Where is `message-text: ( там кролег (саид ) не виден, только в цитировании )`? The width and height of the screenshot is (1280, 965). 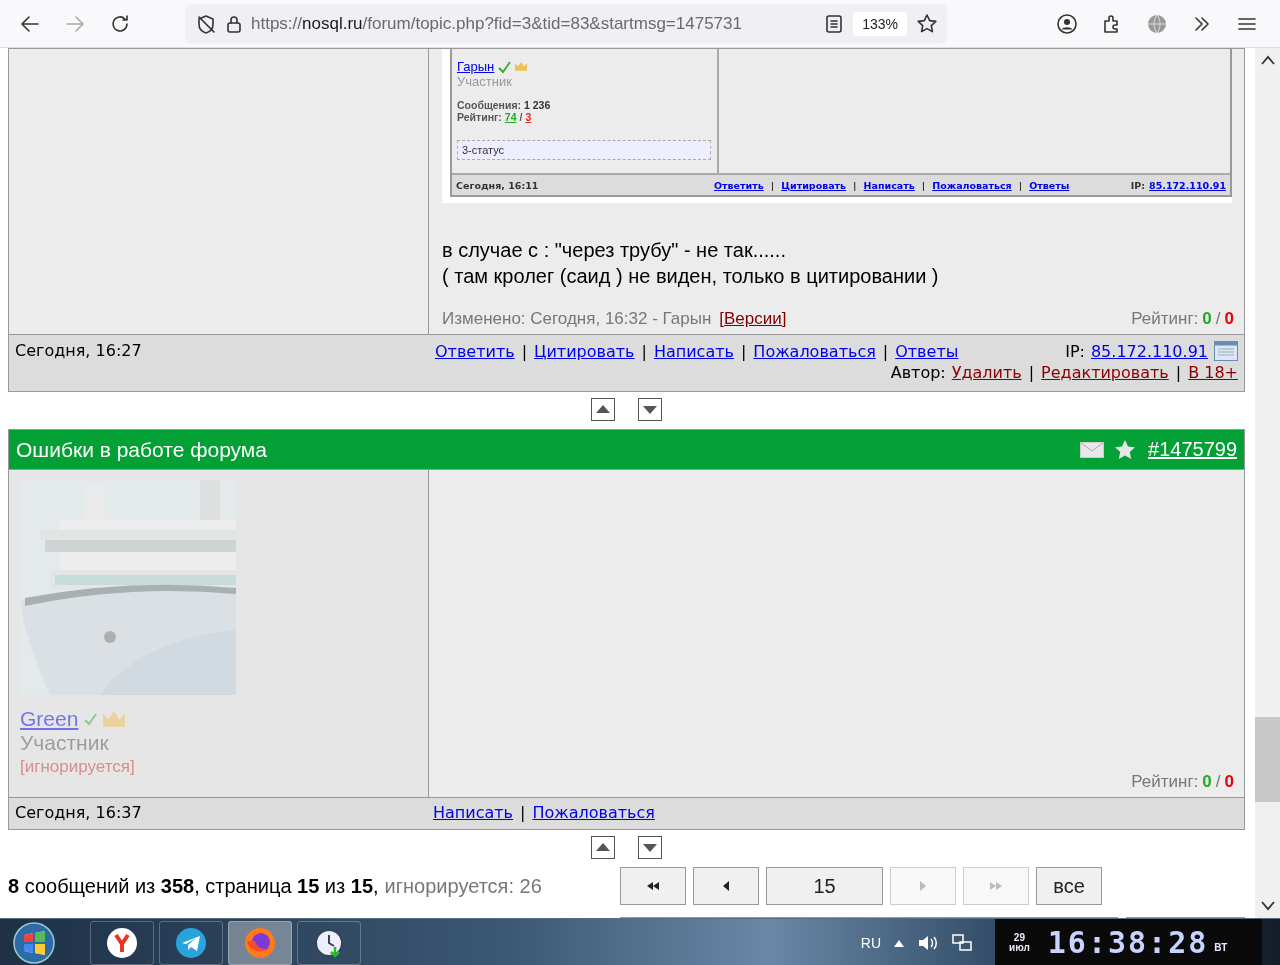
message-text: ( там кролег (саид ) не виден, только в цитировании ) is located at coordinates (691, 276).